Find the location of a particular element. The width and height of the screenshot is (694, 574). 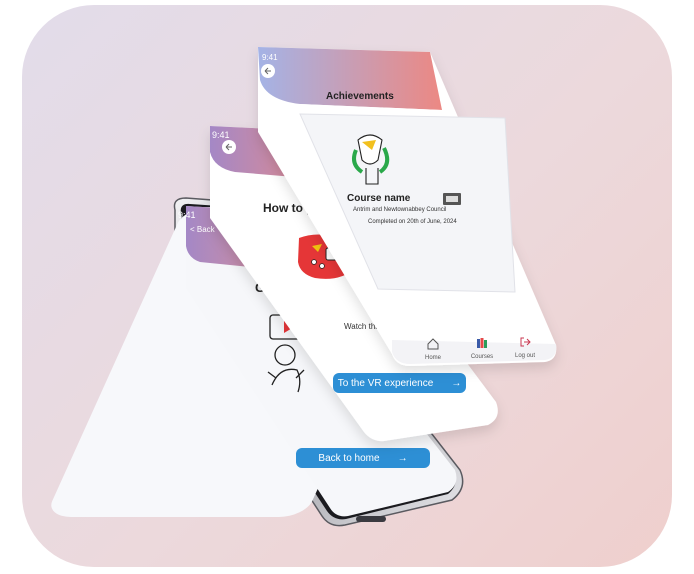

home-icon is located at coordinates (433, 344).